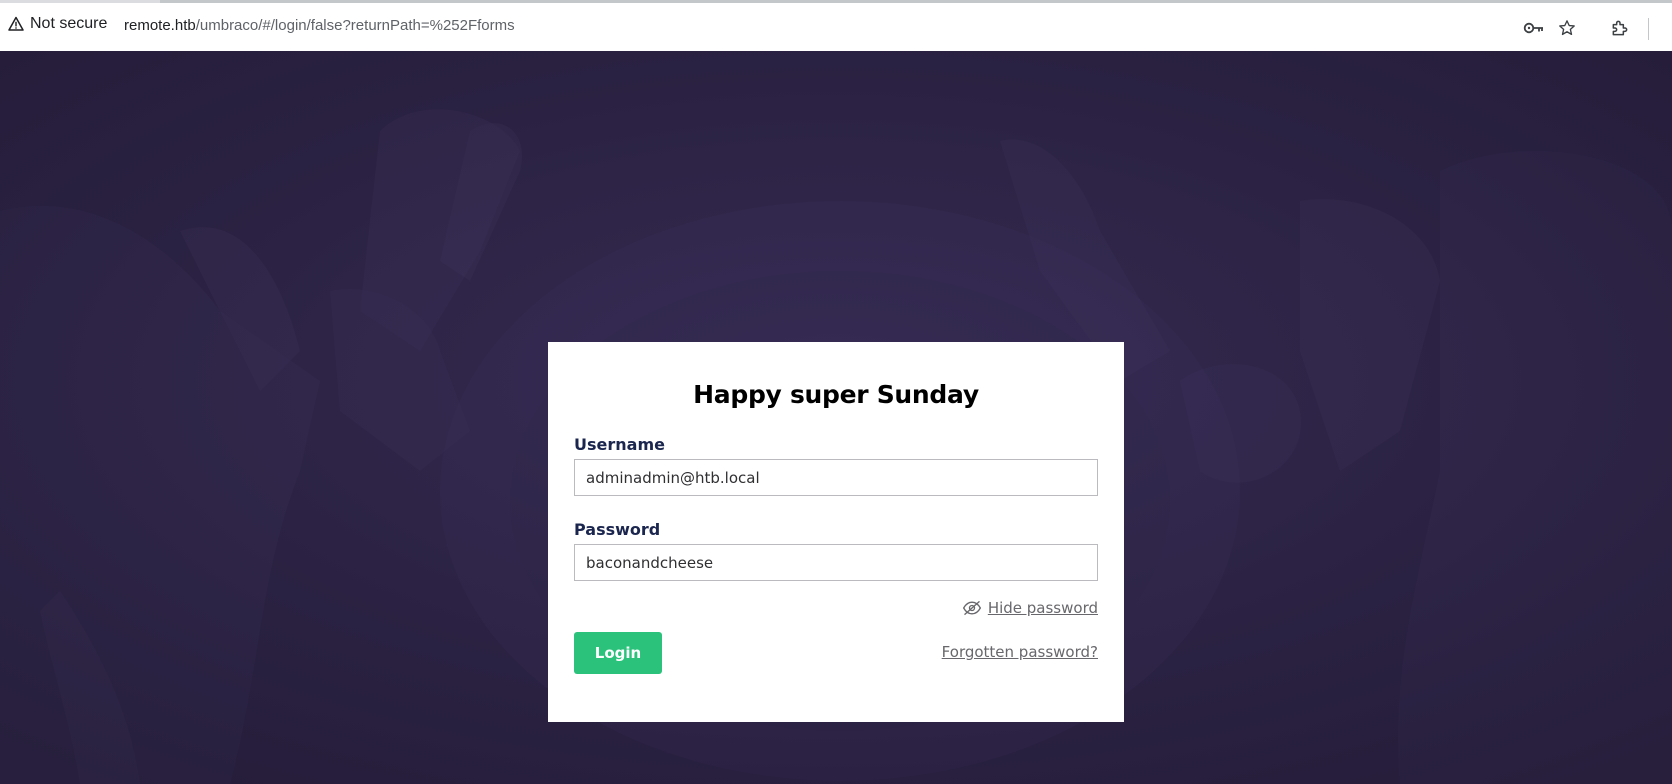 The image size is (1672, 784). I want to click on username-field, so click(836, 477).